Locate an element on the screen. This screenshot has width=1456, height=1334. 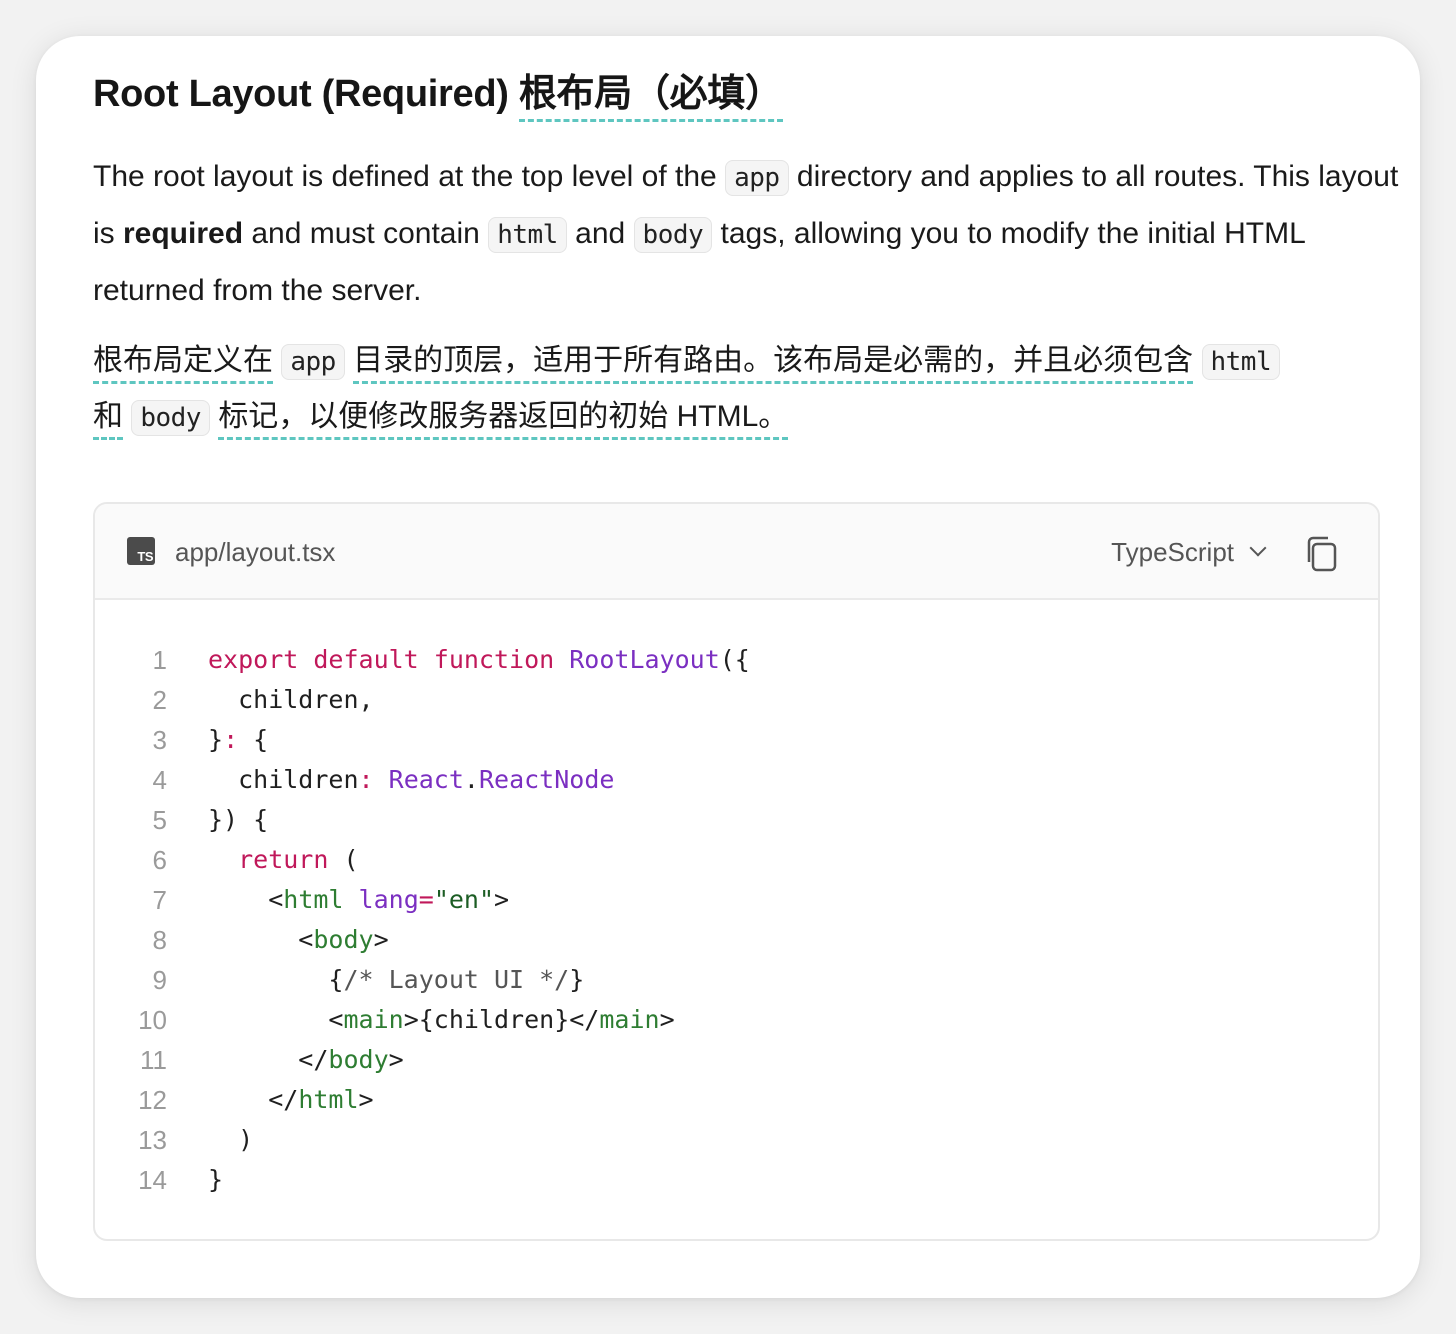
line-number: 12 is located at coordinates (152, 1100).